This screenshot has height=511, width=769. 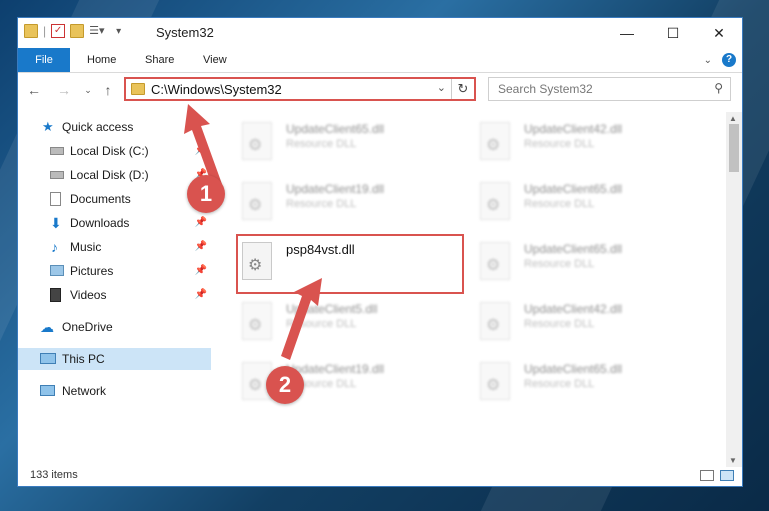 I want to click on sidebar-item-quick-access: ★ Quick access, so click(x=114, y=127).